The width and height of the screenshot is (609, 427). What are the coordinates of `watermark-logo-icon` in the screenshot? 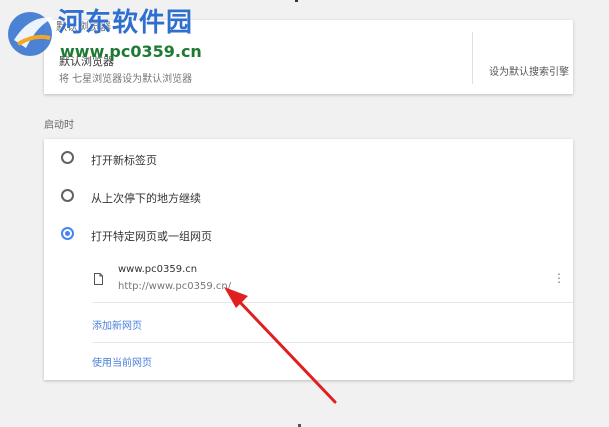 It's located at (31, 34).